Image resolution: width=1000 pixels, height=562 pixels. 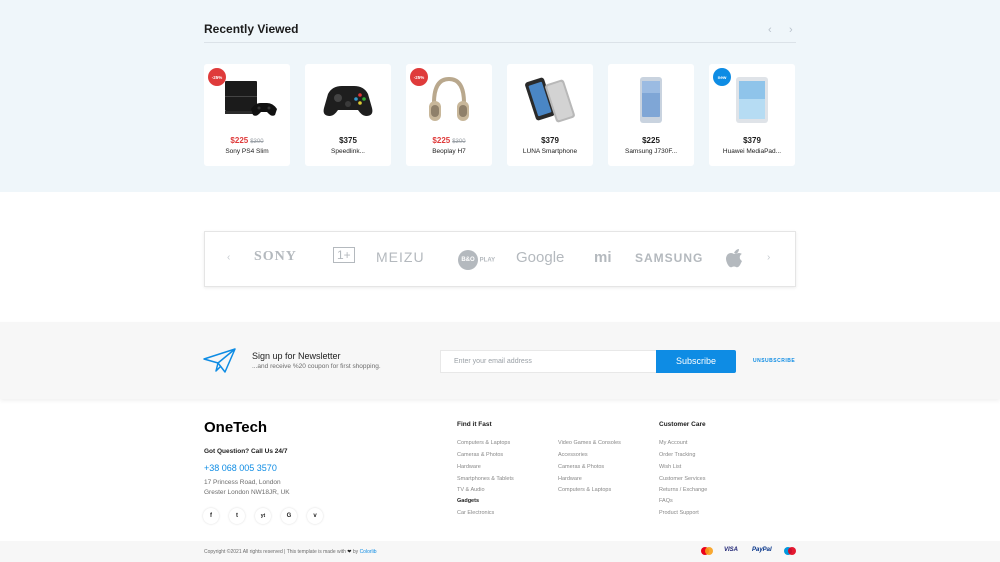 What do you see at coordinates (762, 550) in the screenshot?
I see `paypal-icon: PayPal` at bounding box center [762, 550].